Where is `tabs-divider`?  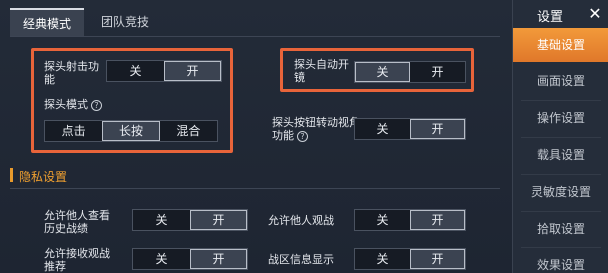
tabs-divider is located at coordinates (255, 36).